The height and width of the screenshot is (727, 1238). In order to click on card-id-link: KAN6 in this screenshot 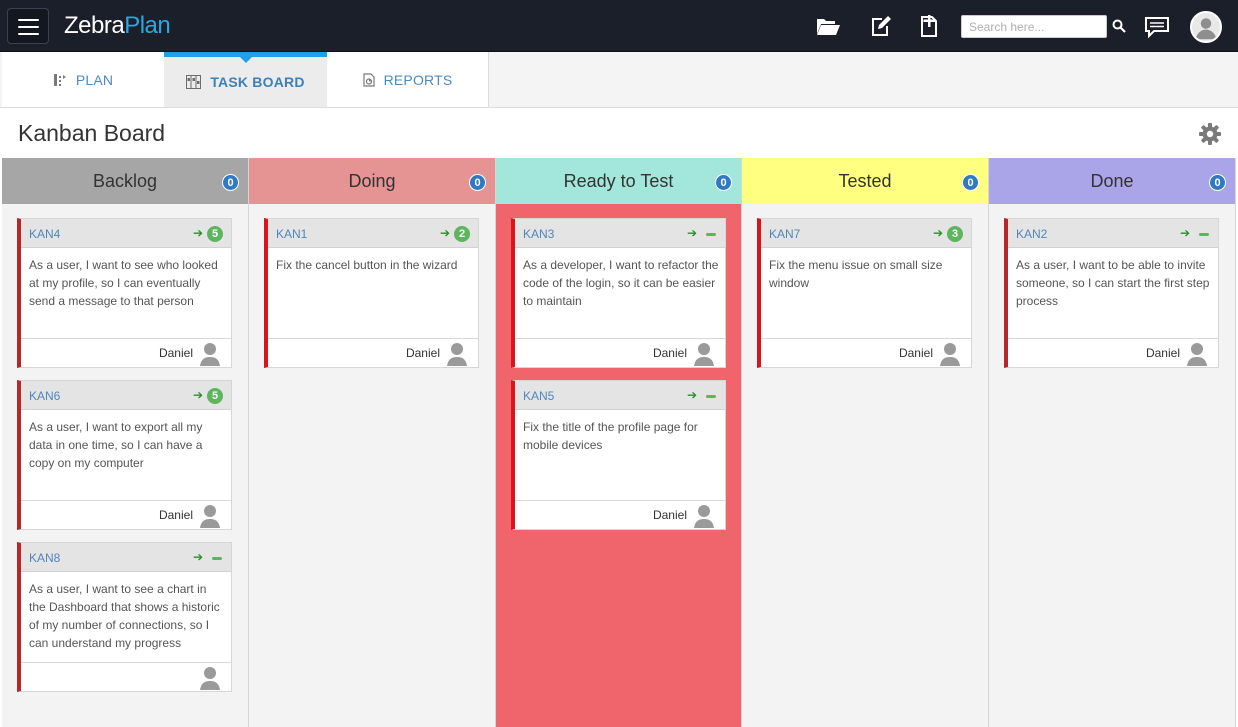, I will do `click(44, 396)`.